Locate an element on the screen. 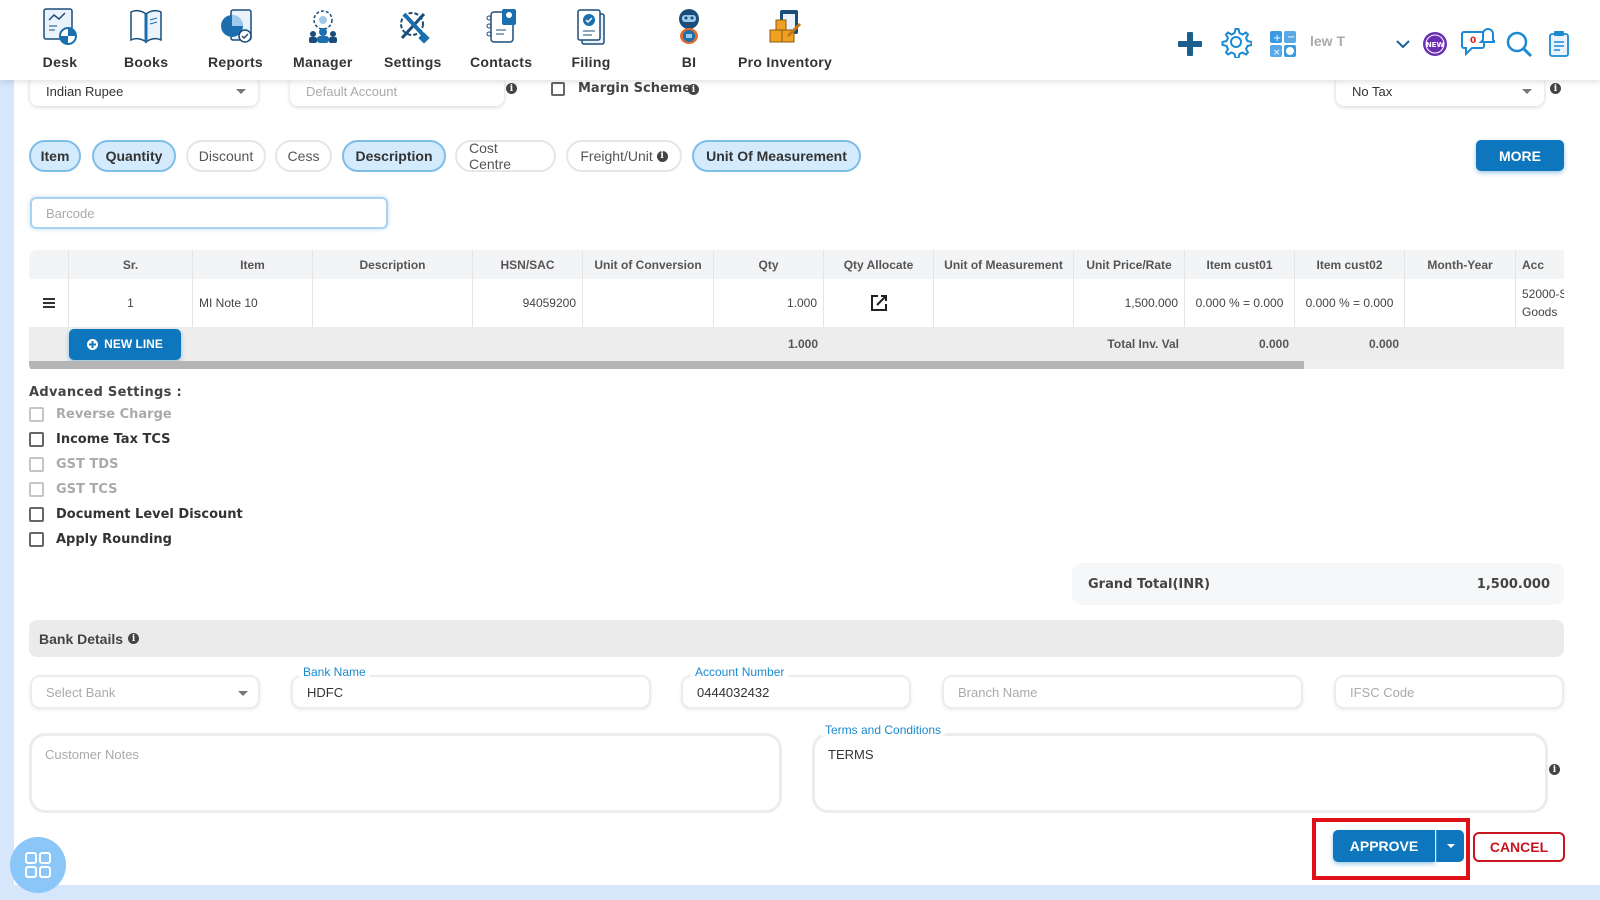 The height and width of the screenshot is (900, 1600). cell-hsn: 94059200 is located at coordinates (528, 303).